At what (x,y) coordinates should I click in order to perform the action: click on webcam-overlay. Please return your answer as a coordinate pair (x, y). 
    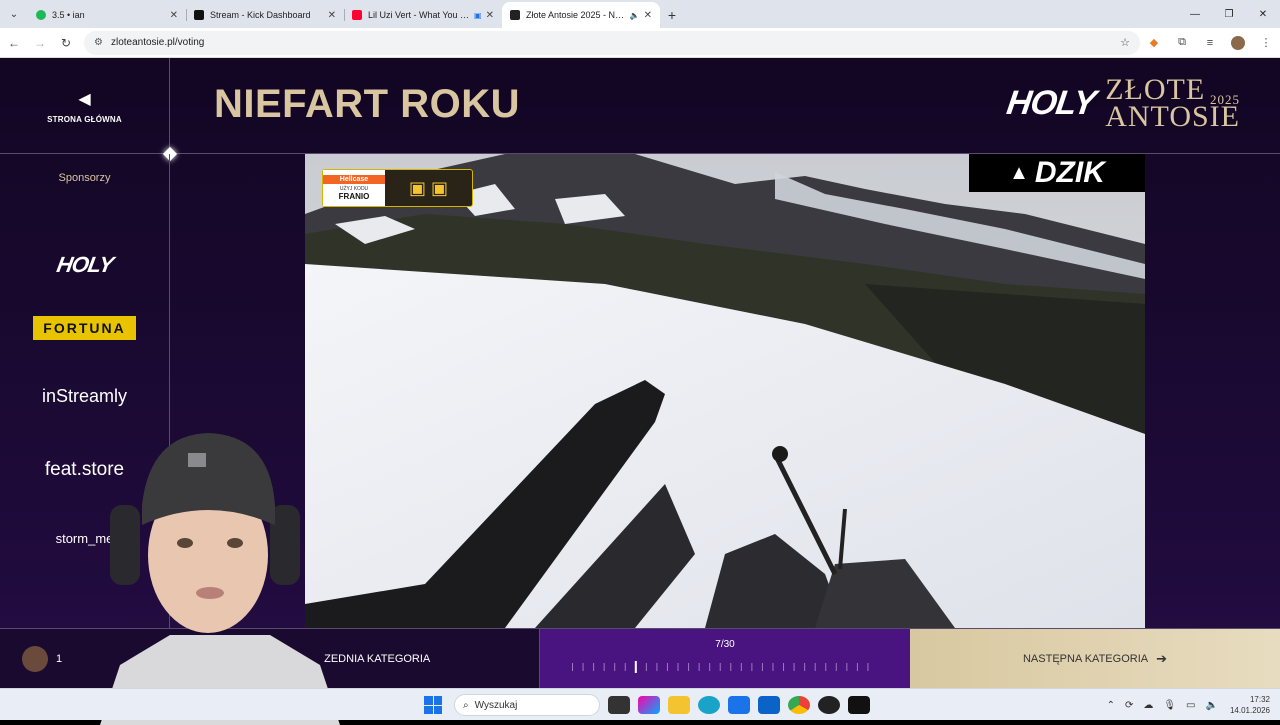
    Looking at the image, I should click on (220, 579).